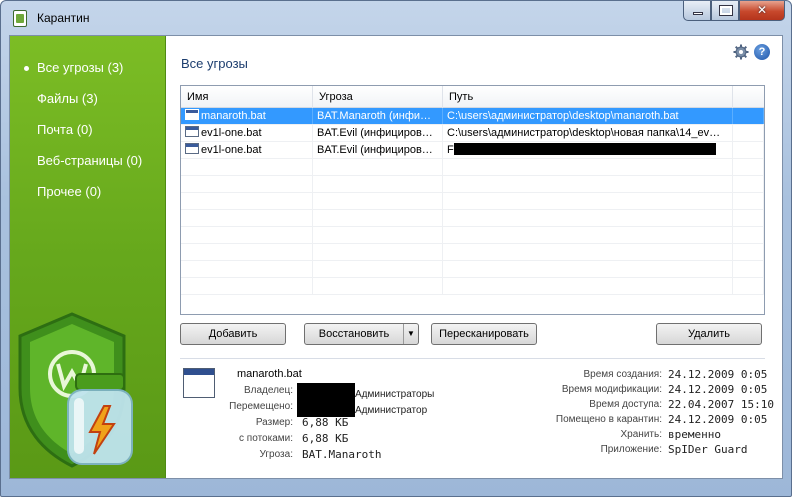 The image size is (792, 497). Describe the element at coordinates (721, 404) in the screenshot. I see `detail-value-accessed: 22.04.2007 15:10` at that location.